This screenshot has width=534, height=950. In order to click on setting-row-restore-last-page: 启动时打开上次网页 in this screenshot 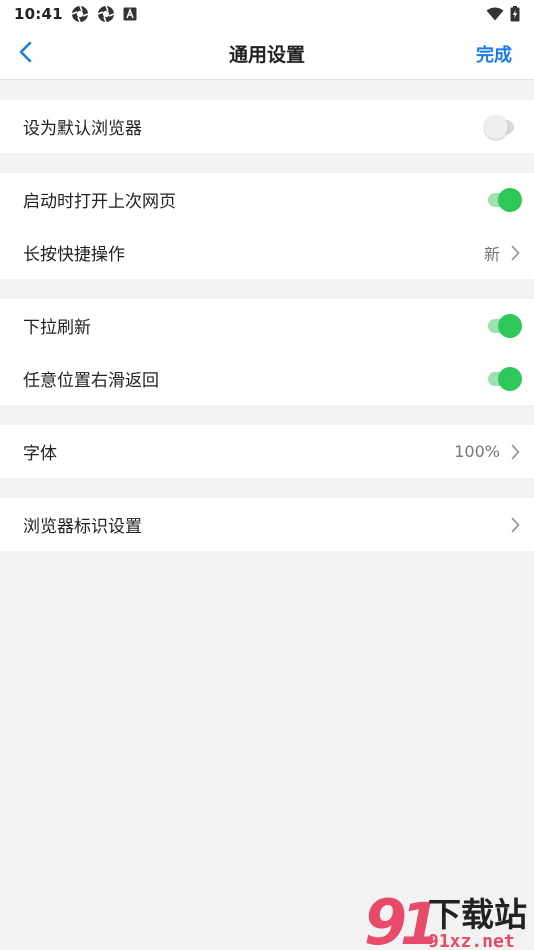, I will do `click(267, 199)`.